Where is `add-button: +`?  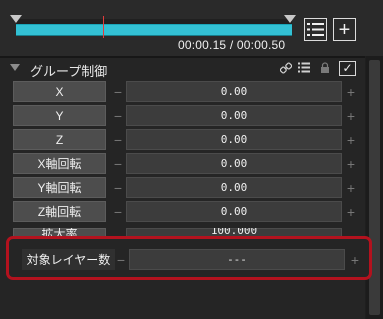
add-button: + is located at coordinates (344, 29).